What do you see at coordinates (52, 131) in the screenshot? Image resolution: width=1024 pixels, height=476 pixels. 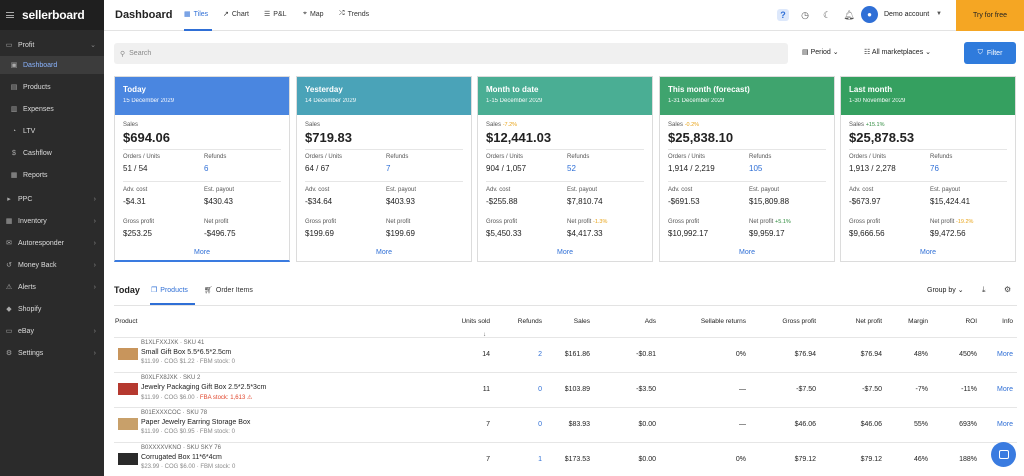 I see `sidebar-item-ltv: ◔ LTV` at bounding box center [52, 131].